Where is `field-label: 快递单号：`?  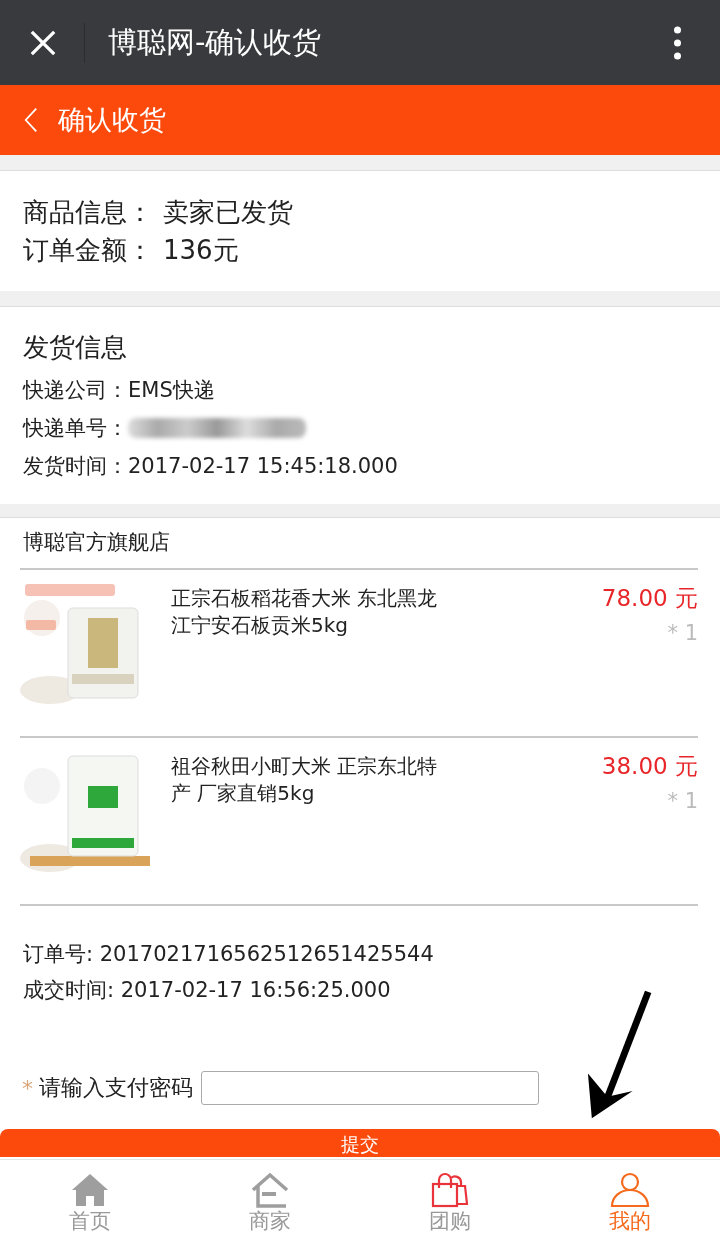 field-label: 快递单号： is located at coordinates (75, 428).